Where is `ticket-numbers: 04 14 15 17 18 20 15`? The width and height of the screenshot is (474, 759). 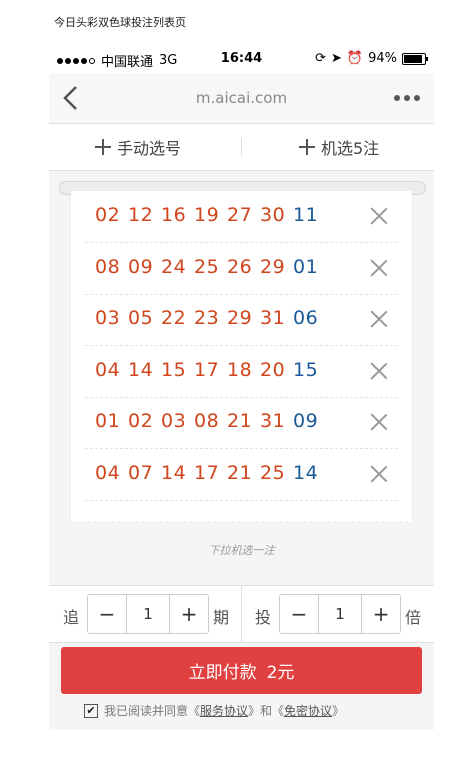 ticket-numbers: 04 14 15 17 18 20 15 is located at coordinates (210, 370).